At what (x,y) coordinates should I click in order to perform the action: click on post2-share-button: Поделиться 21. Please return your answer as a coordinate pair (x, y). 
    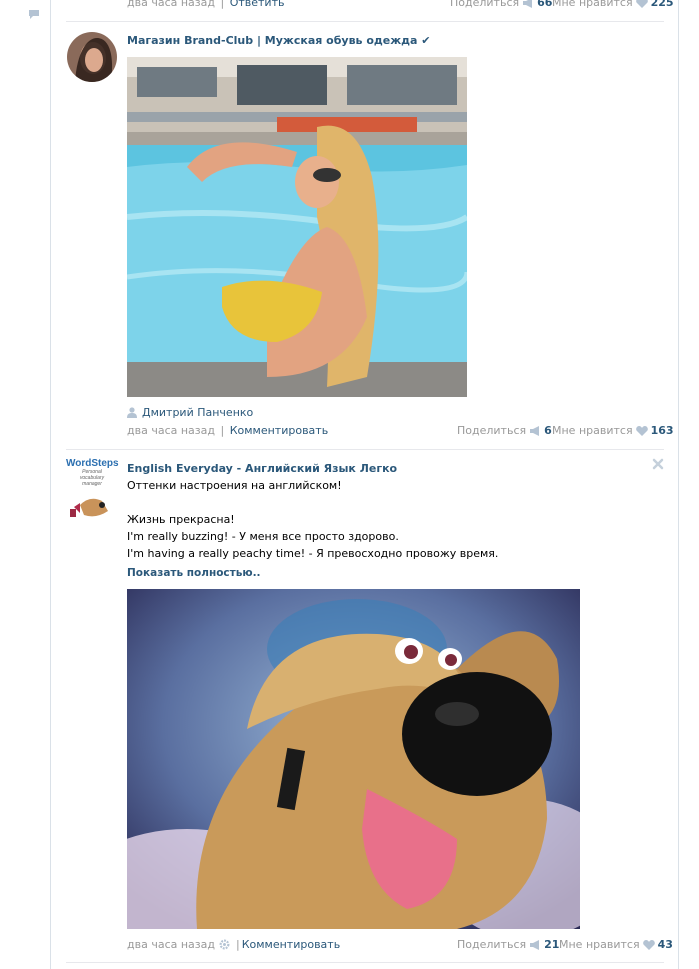
    Looking at the image, I should click on (508, 944).